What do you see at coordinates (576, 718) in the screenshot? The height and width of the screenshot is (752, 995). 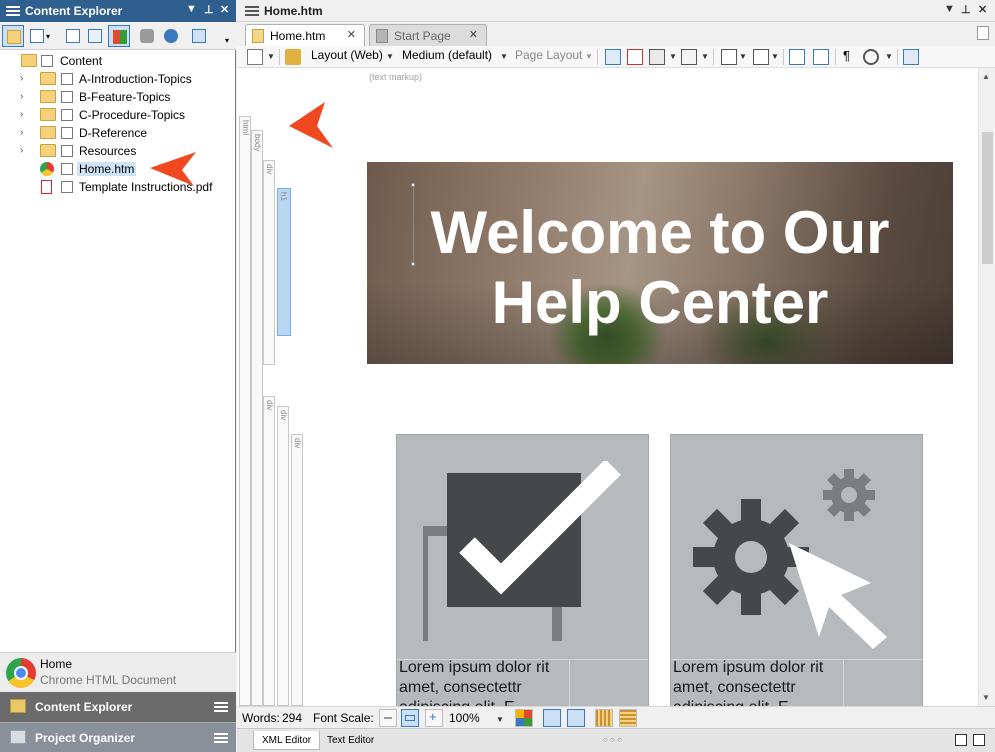 I see `layout-top-button` at bounding box center [576, 718].